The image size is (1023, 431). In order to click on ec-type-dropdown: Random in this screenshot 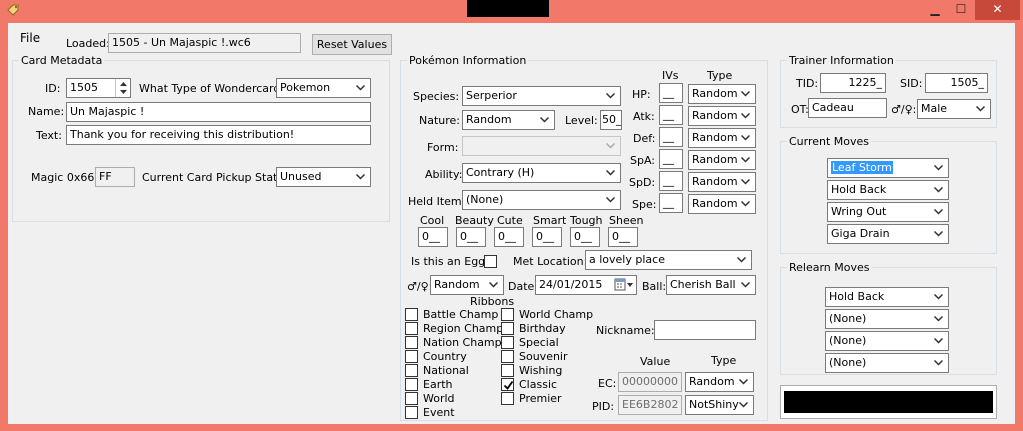, I will do `click(719, 382)`.